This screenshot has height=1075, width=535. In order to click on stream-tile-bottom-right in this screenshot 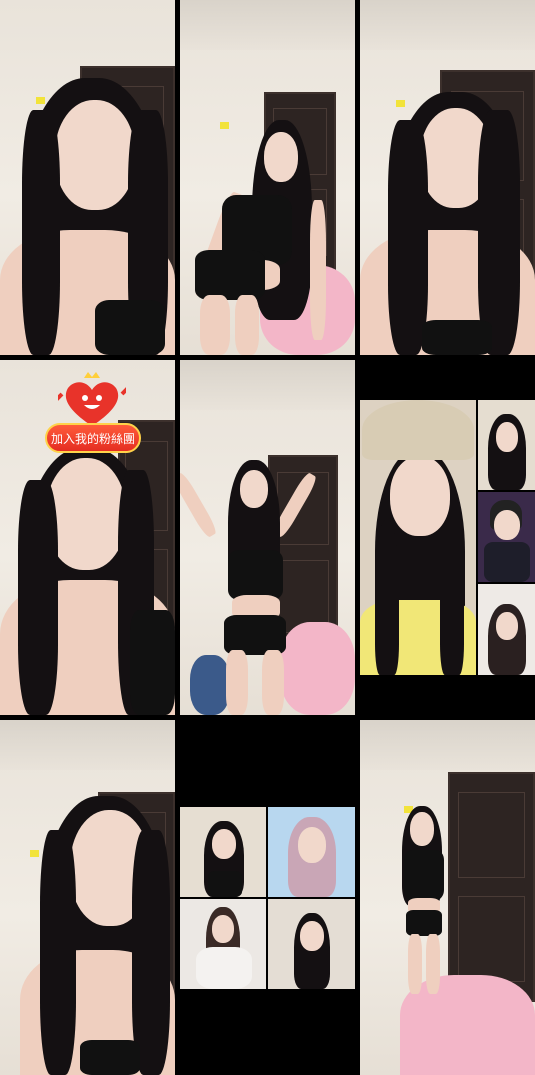, I will do `click(447, 897)`.